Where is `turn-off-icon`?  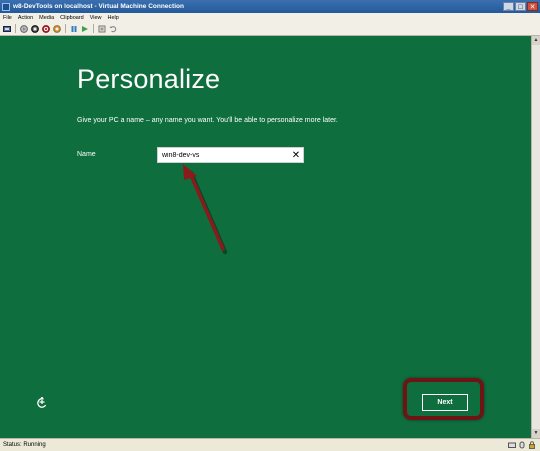 turn-off-icon is located at coordinates (35, 28).